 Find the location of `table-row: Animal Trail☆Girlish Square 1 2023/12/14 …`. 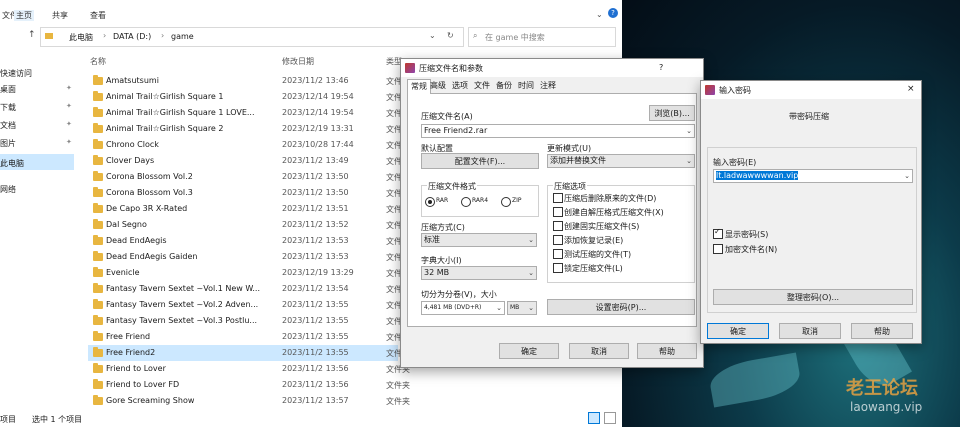

table-row: Animal Trail☆Girlish Square 1 2023/12/14 … is located at coordinates (249, 97).